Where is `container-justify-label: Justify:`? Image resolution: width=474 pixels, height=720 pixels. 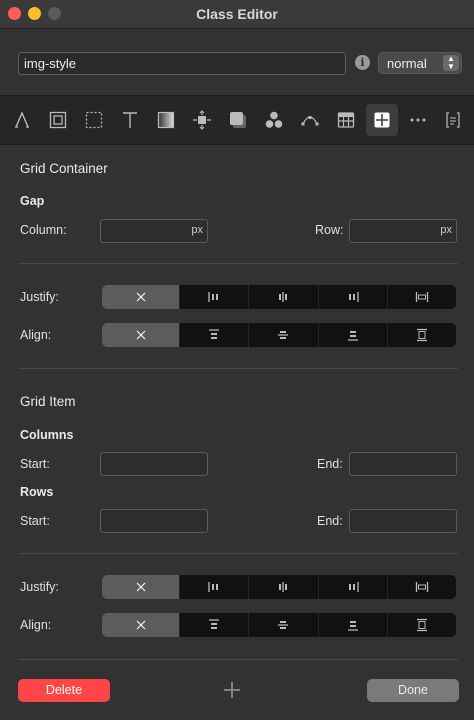
container-justify-label: Justify: is located at coordinates (39, 297).